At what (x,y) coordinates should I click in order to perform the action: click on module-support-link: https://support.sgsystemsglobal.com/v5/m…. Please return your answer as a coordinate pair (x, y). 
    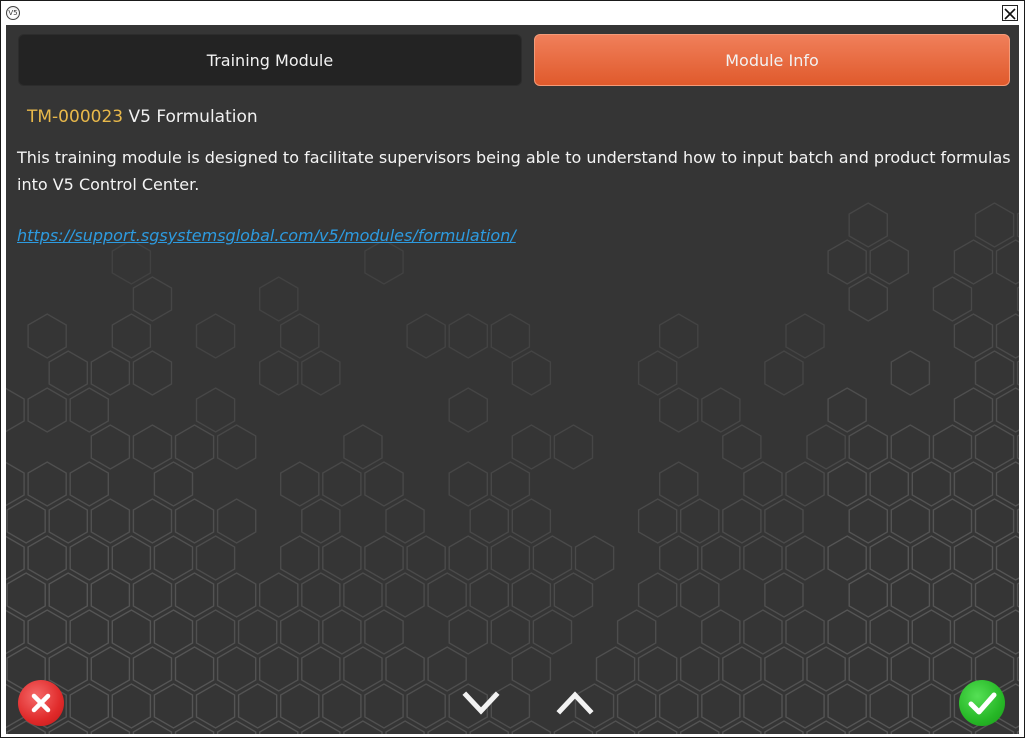
    Looking at the image, I should click on (266, 235).